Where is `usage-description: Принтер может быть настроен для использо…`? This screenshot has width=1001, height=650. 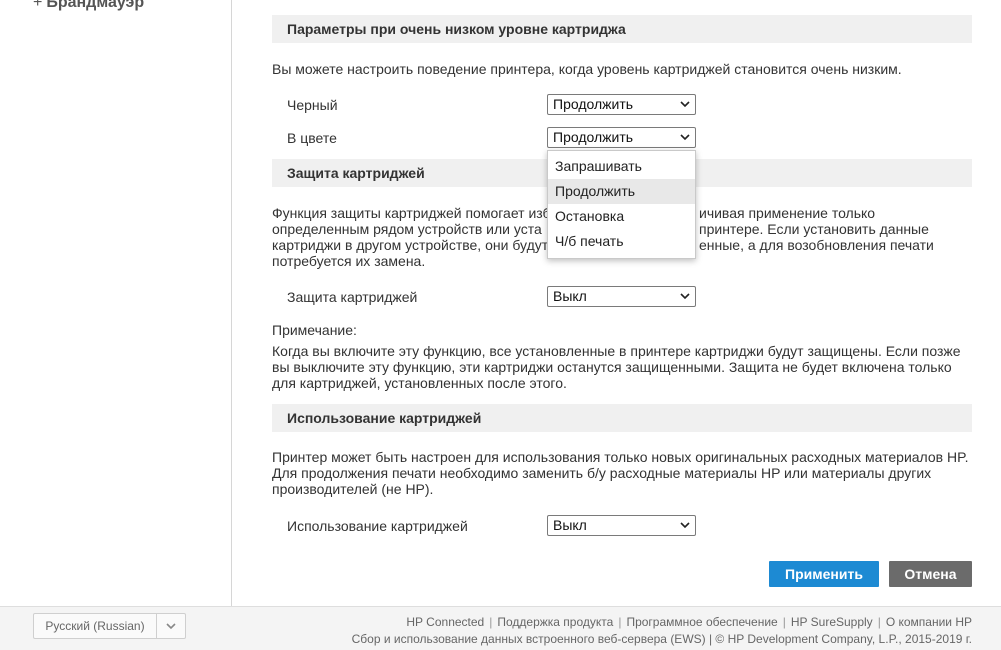
usage-description: Принтер может быть настроен для использо… is located at coordinates (624, 473).